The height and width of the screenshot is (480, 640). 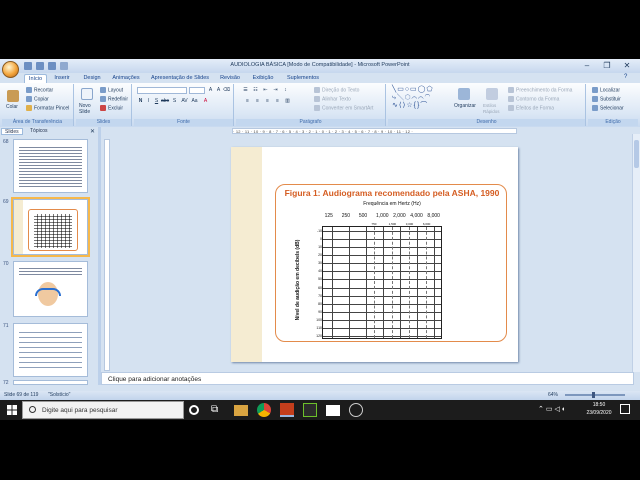 What do you see at coordinates (336, 90) in the screenshot?
I see `text-direction-button: Direção do Texto` at bounding box center [336, 90].